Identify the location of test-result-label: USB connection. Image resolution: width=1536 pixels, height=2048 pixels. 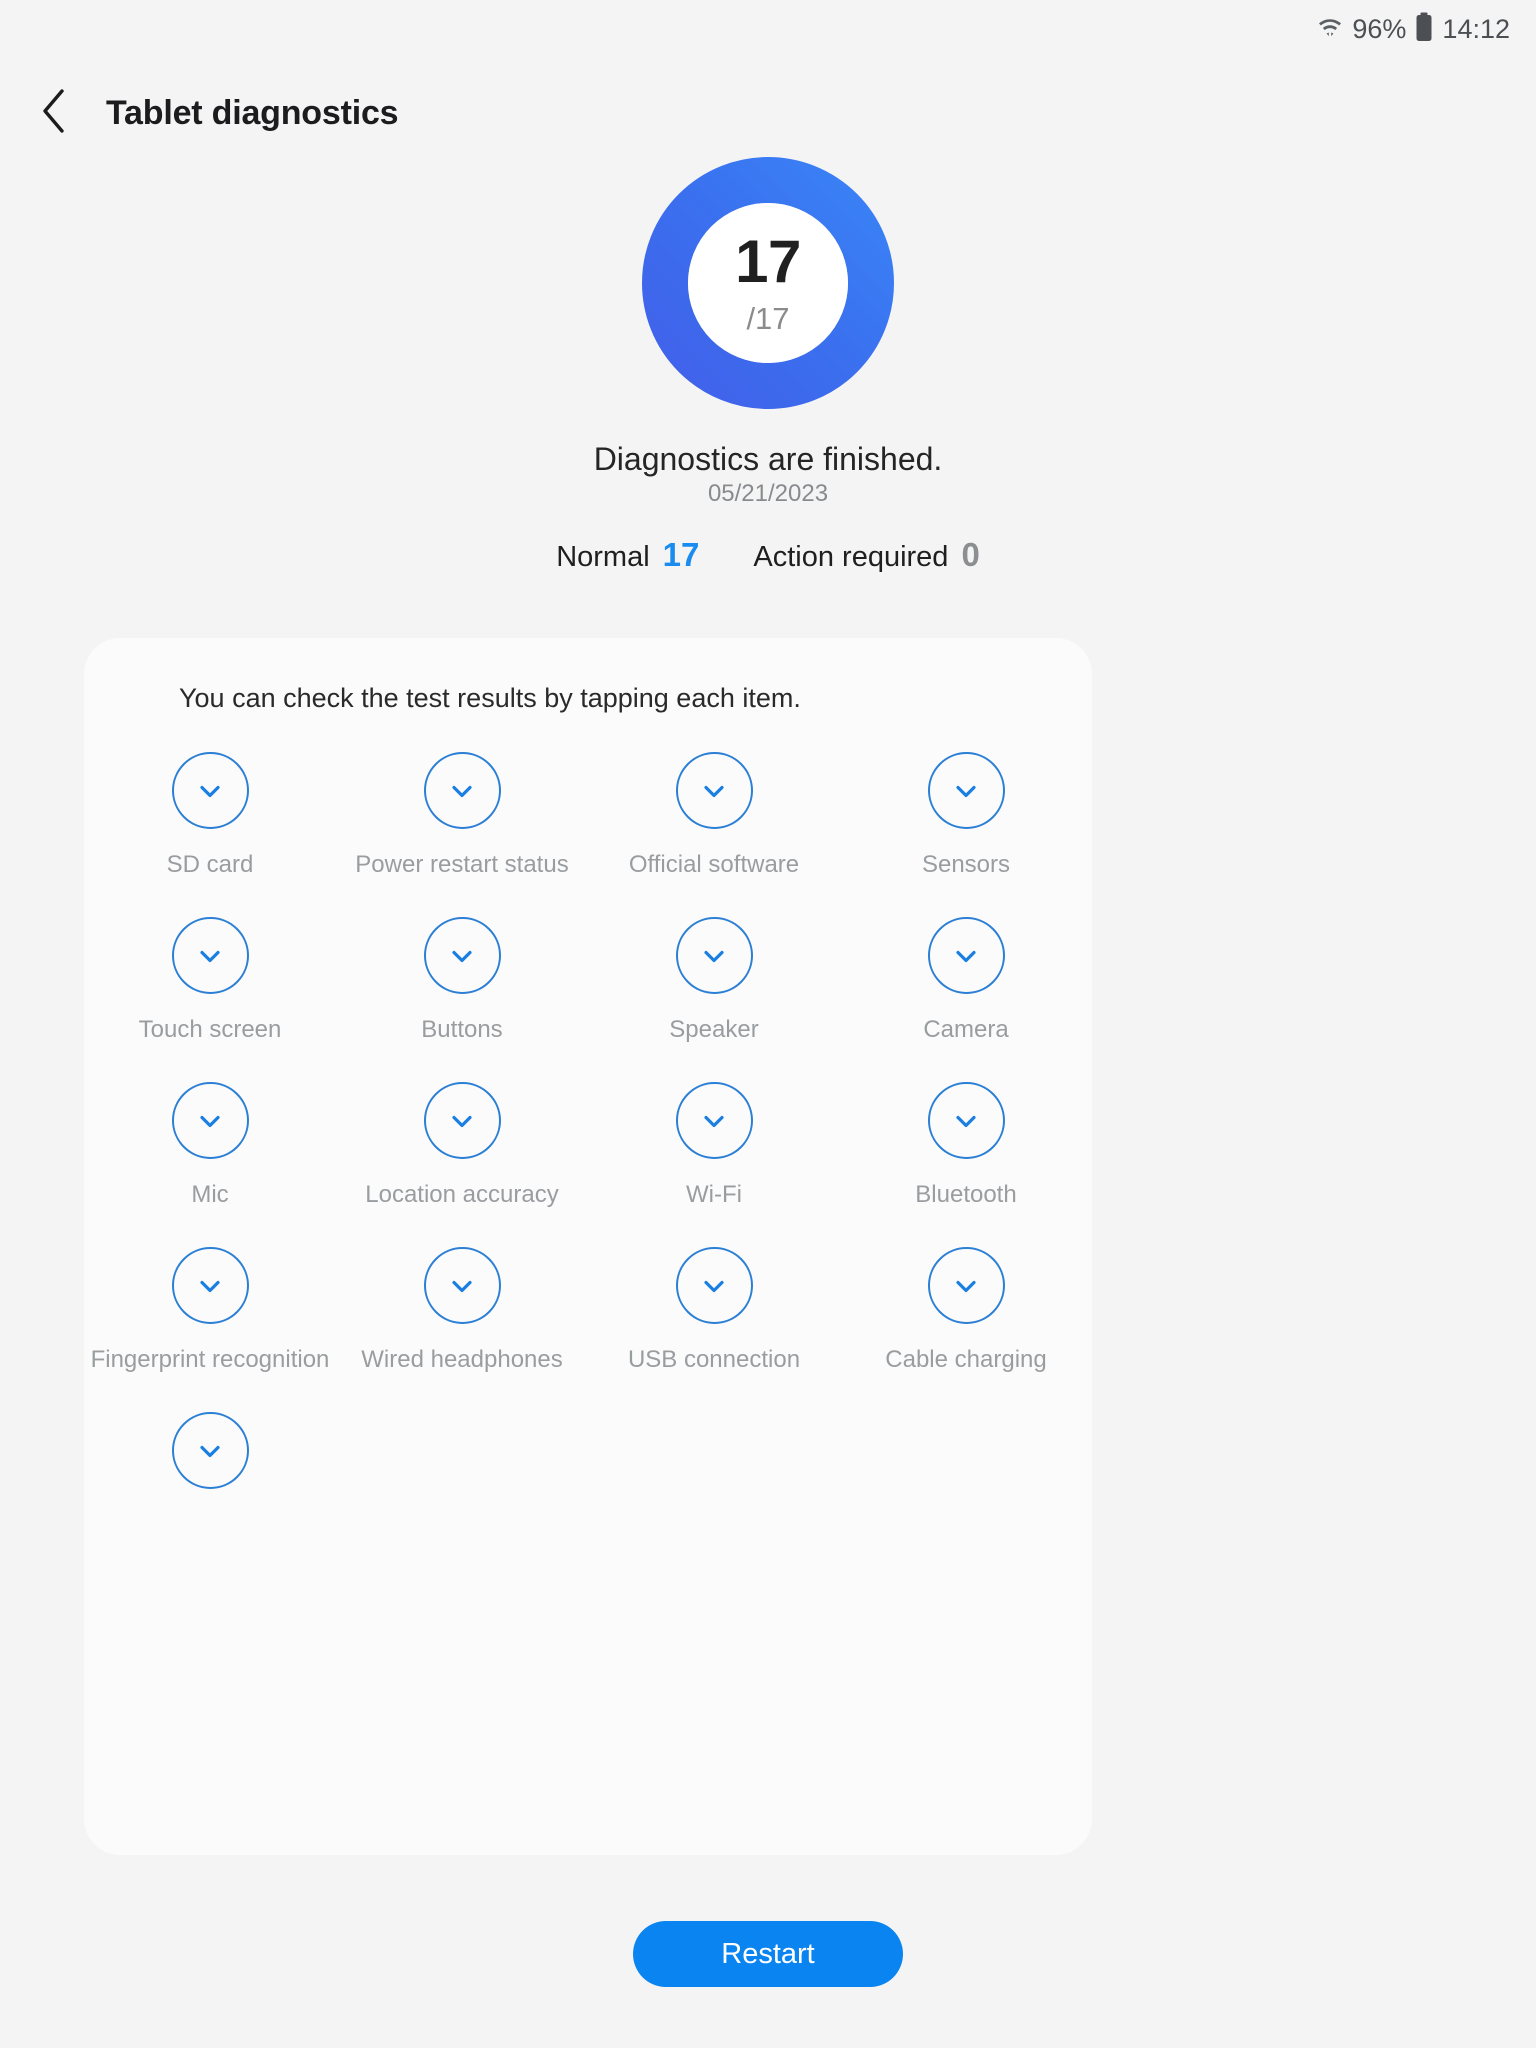
(714, 1359).